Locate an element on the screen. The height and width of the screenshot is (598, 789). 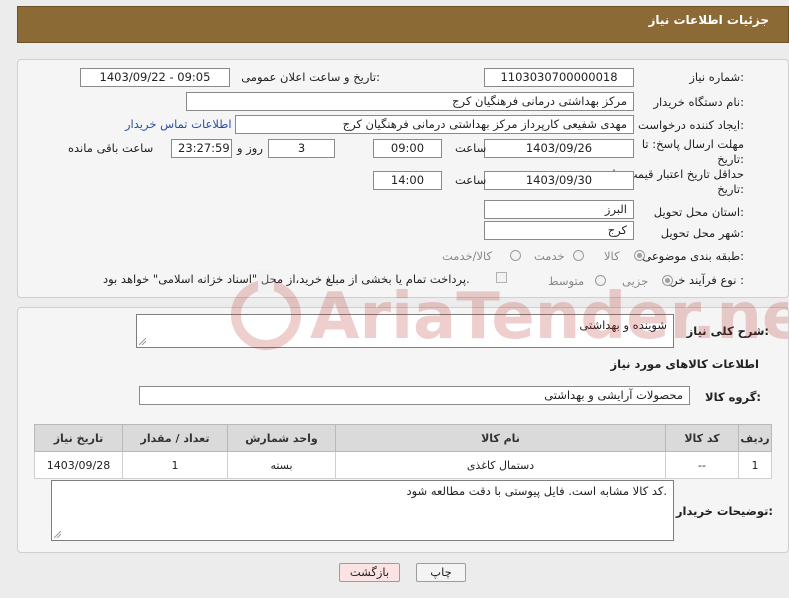
reply-deadline-label-2: تاریخ: is located at coordinates (730, 159).